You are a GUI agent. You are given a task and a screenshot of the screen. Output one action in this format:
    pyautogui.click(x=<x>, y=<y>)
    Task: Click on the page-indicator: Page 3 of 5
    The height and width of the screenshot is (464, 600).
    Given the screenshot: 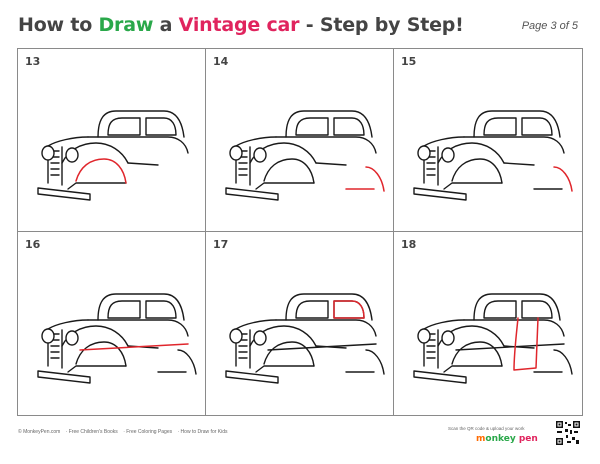 What is the action you would take?
    pyautogui.click(x=549, y=26)
    